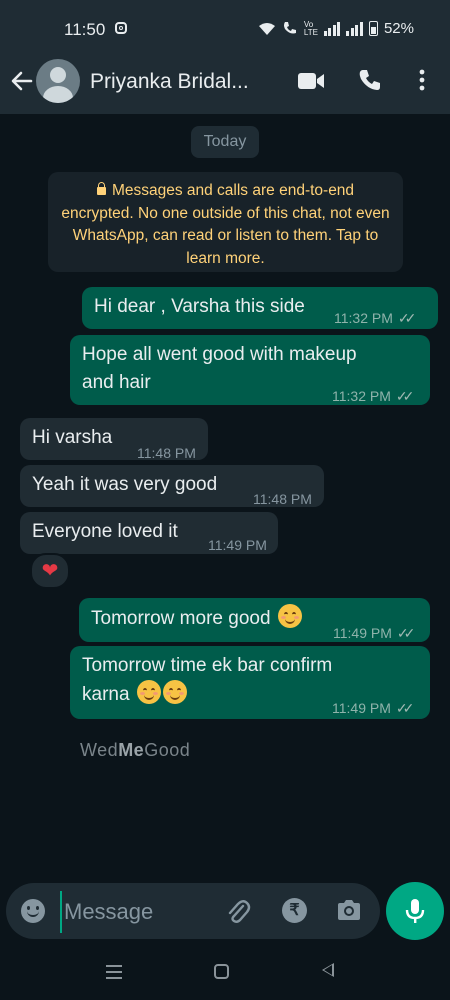 The width and height of the screenshot is (450, 1000). Describe the element at coordinates (219, 354) in the screenshot. I see `message-line: Hope all went good with makeup` at that location.